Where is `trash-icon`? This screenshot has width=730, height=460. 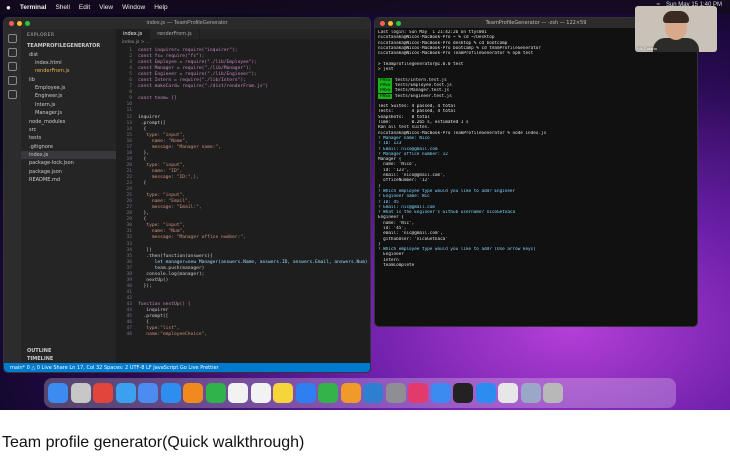 trash-icon is located at coordinates (553, 393).